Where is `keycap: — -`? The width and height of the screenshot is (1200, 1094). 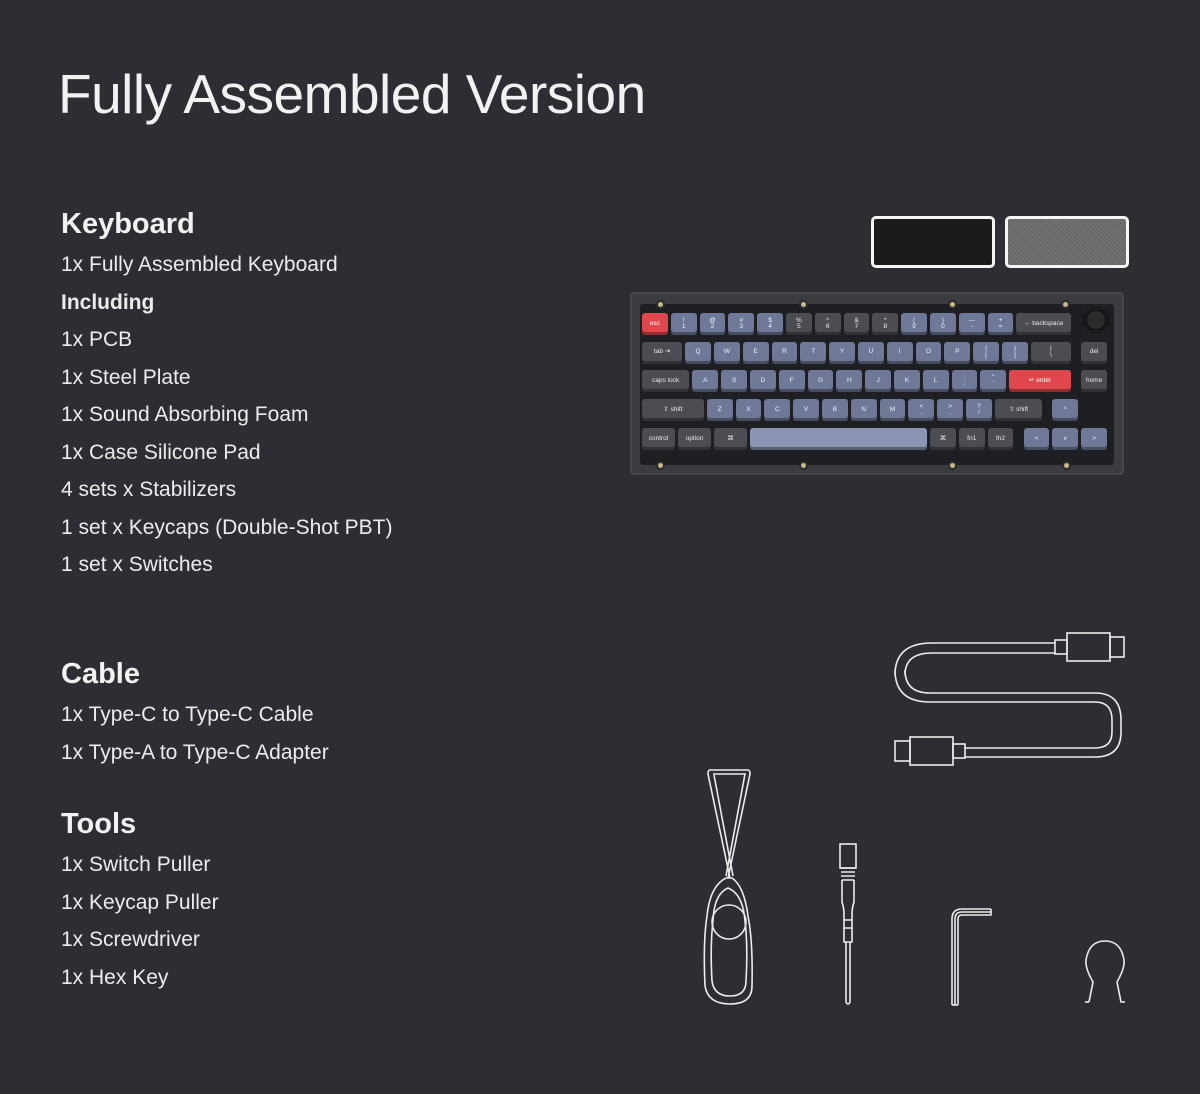 keycap: — - is located at coordinates (971, 324).